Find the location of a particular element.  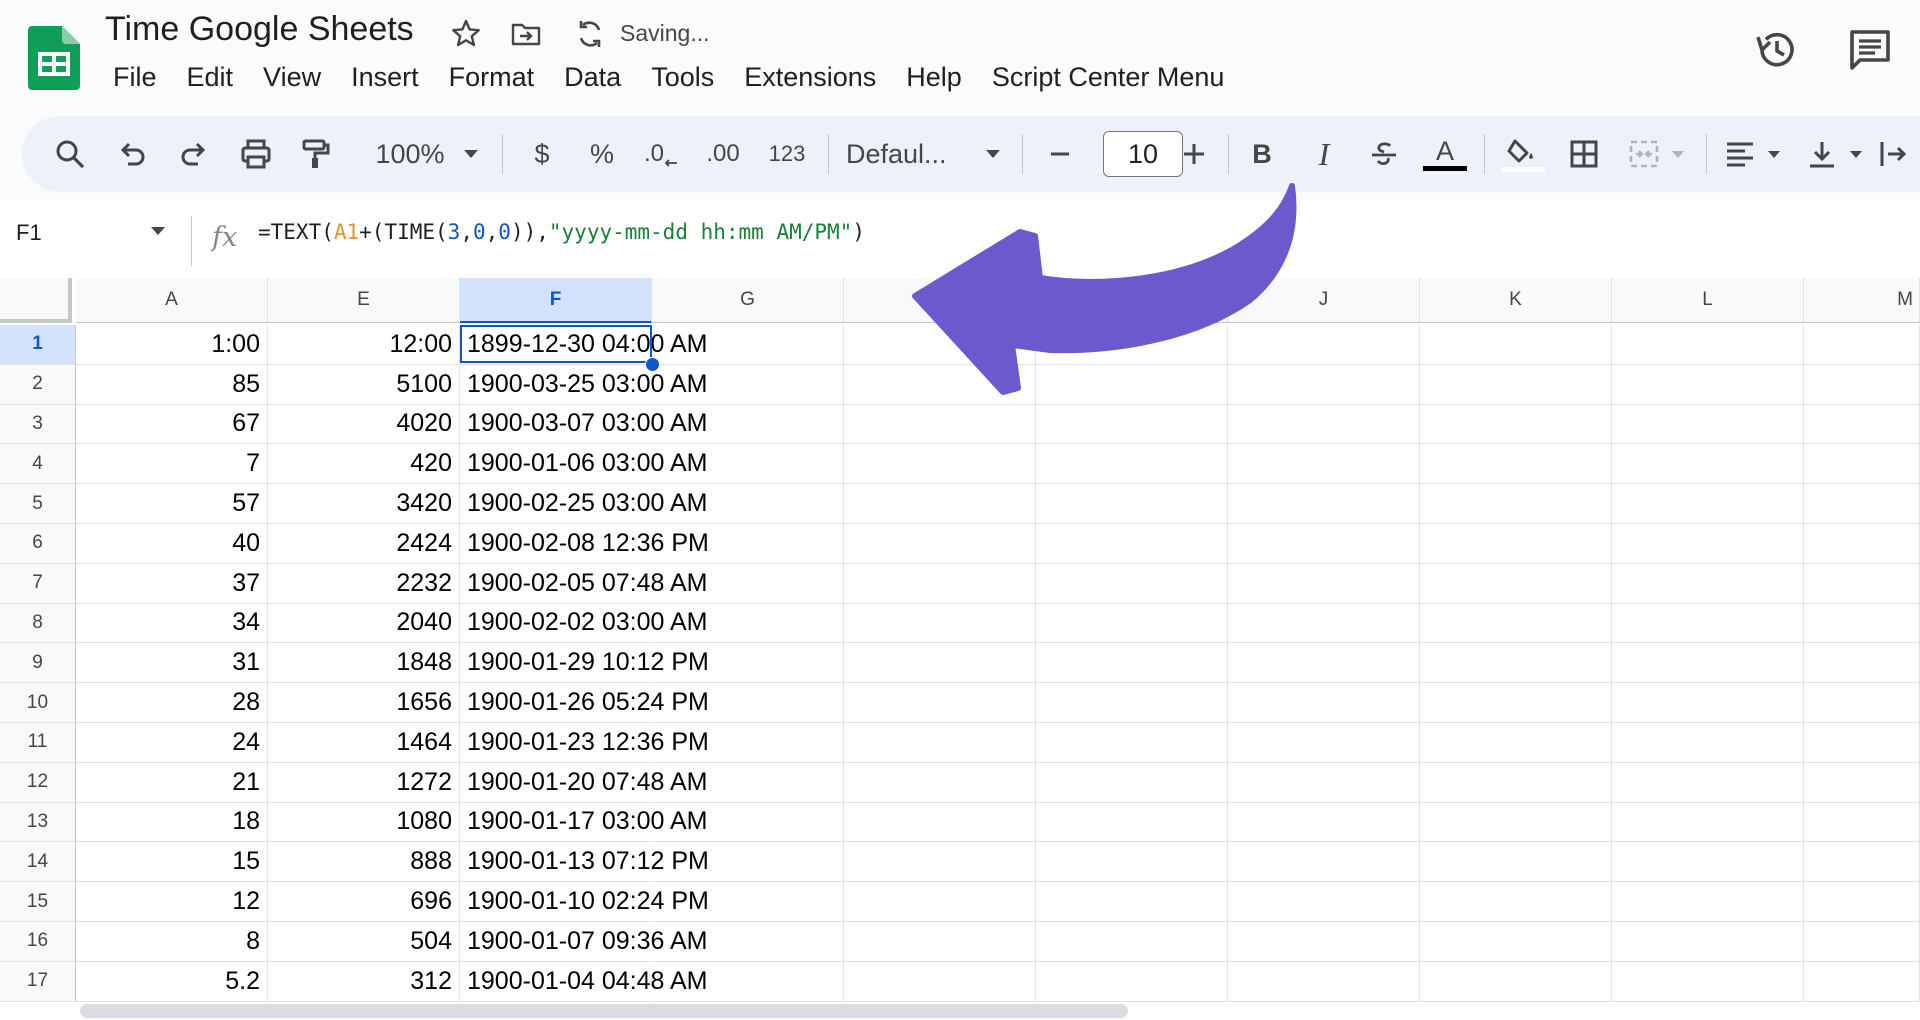

document-title: Time Google Sheets is located at coordinates (259, 29).